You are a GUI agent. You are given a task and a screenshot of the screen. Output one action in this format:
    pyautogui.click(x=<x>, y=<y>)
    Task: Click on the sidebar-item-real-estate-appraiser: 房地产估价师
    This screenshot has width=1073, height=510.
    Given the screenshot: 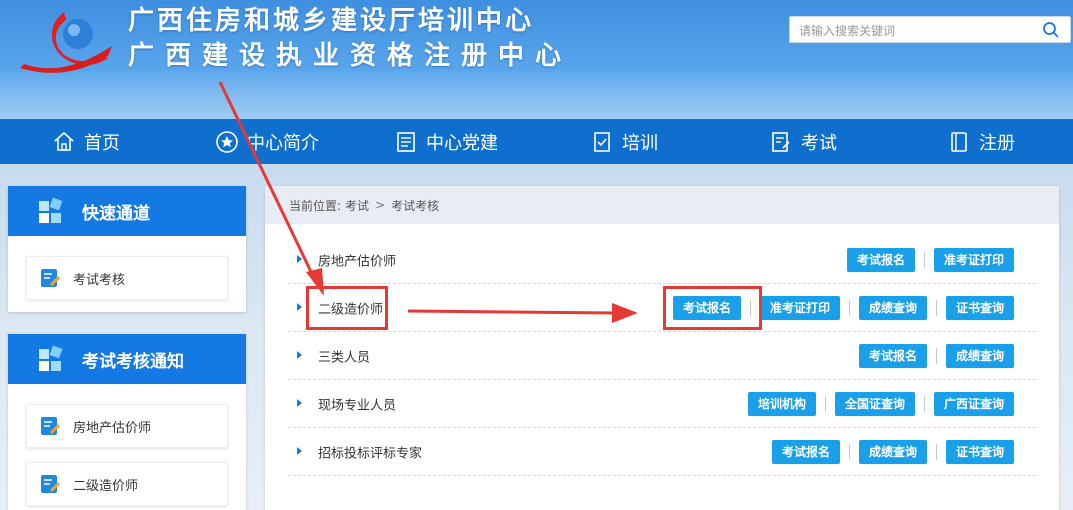 What is the action you would take?
    pyautogui.click(x=127, y=426)
    